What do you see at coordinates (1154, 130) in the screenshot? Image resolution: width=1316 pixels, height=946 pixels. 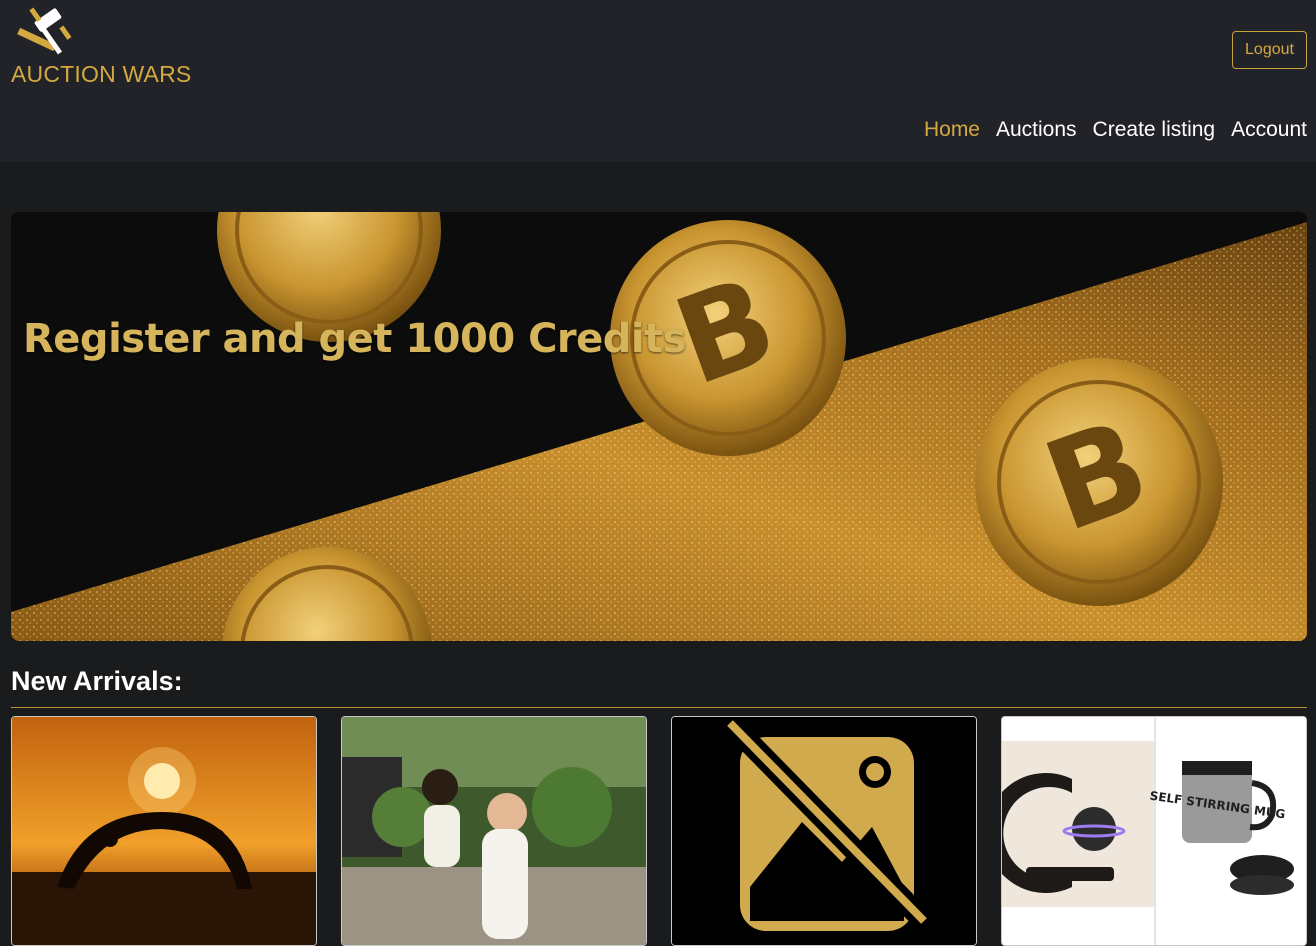 I see `nav-create-listing: Create listing` at bounding box center [1154, 130].